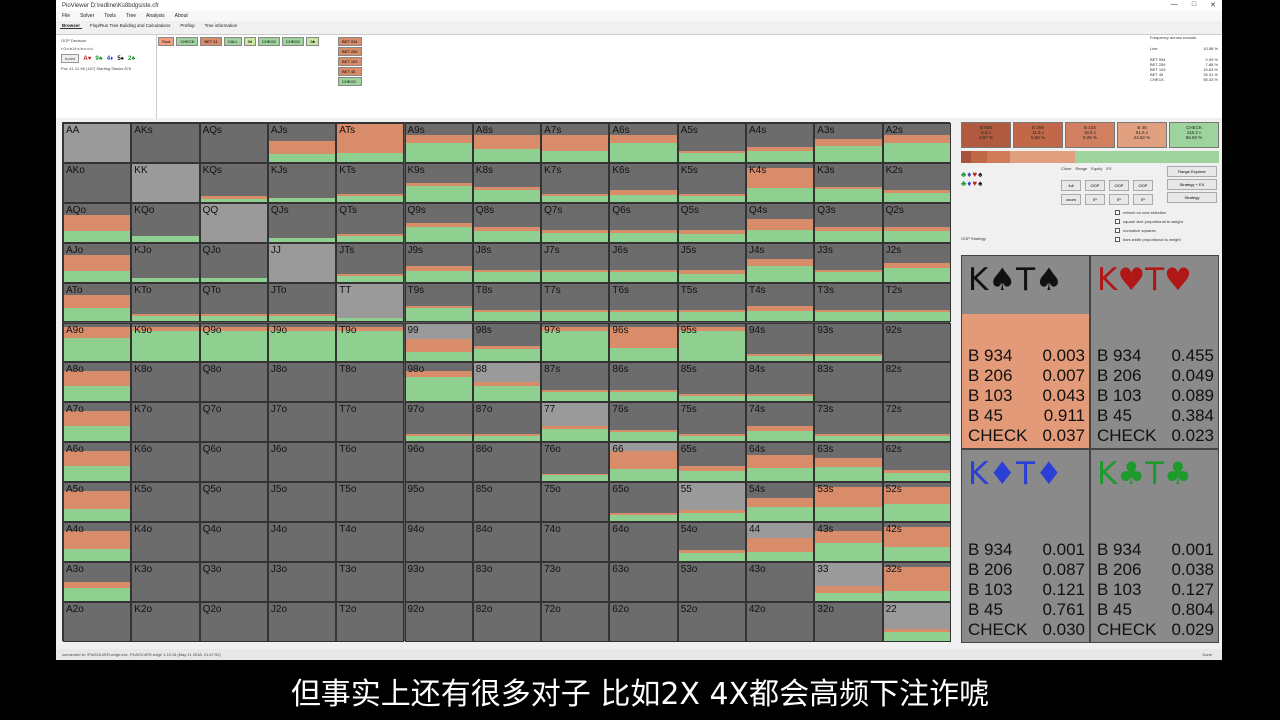 This screenshot has width=1280, height=720. Describe the element at coordinates (233, 502) in the screenshot. I see `hand-cell: Q5o` at that location.